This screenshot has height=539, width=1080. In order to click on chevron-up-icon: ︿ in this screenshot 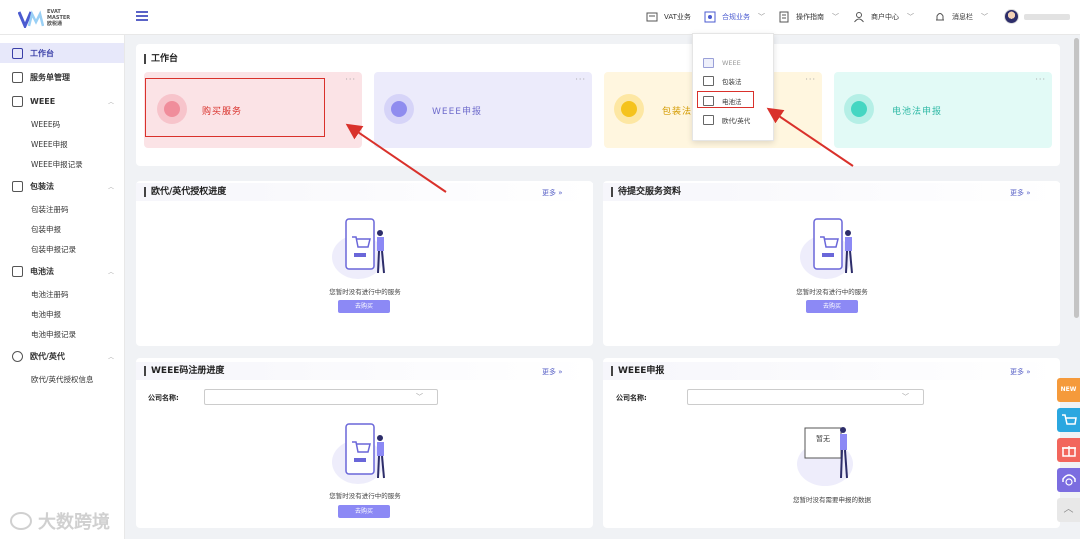, I will do `click(1068, 509)`.